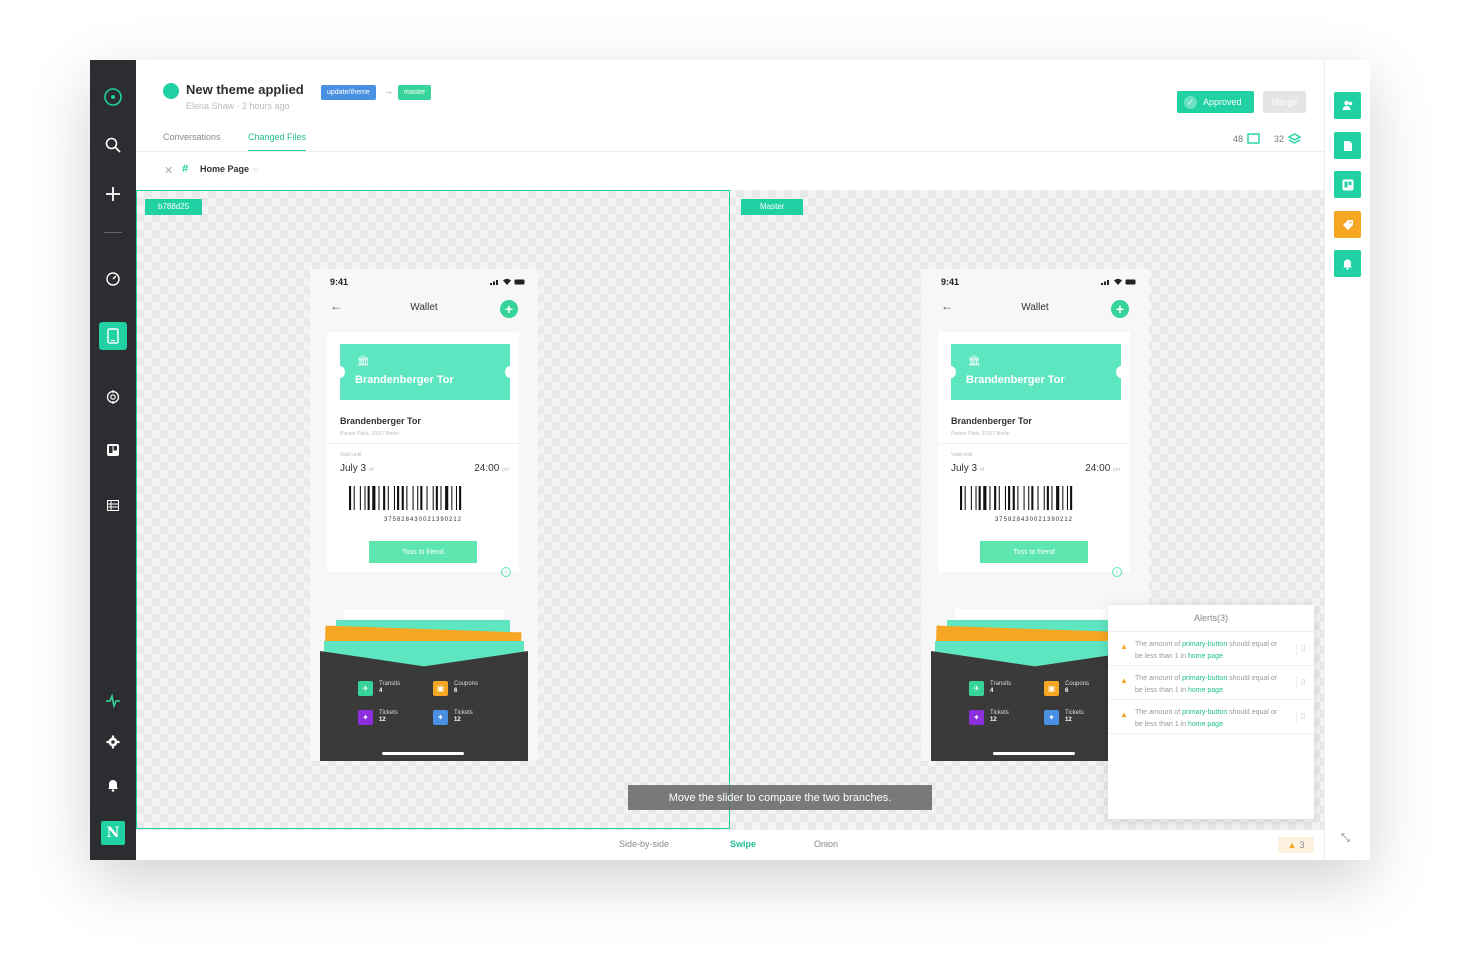 The image size is (1460, 980). I want to click on mode-side-by-side: Side-by-side, so click(644, 844).